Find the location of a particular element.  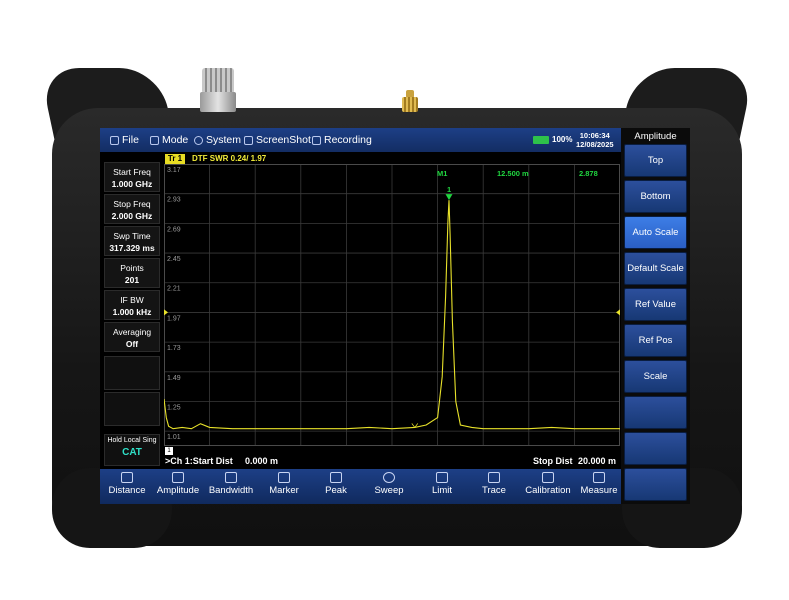

trace-tag: Tr 1 is located at coordinates (175, 159).